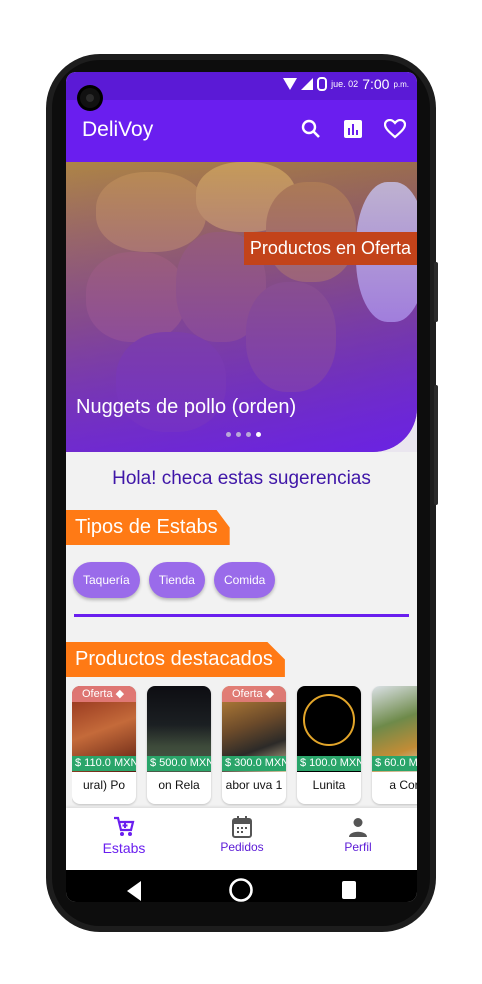 The image size is (482, 984). Describe the element at coordinates (241, 615) in the screenshot. I see `section-divider` at that location.